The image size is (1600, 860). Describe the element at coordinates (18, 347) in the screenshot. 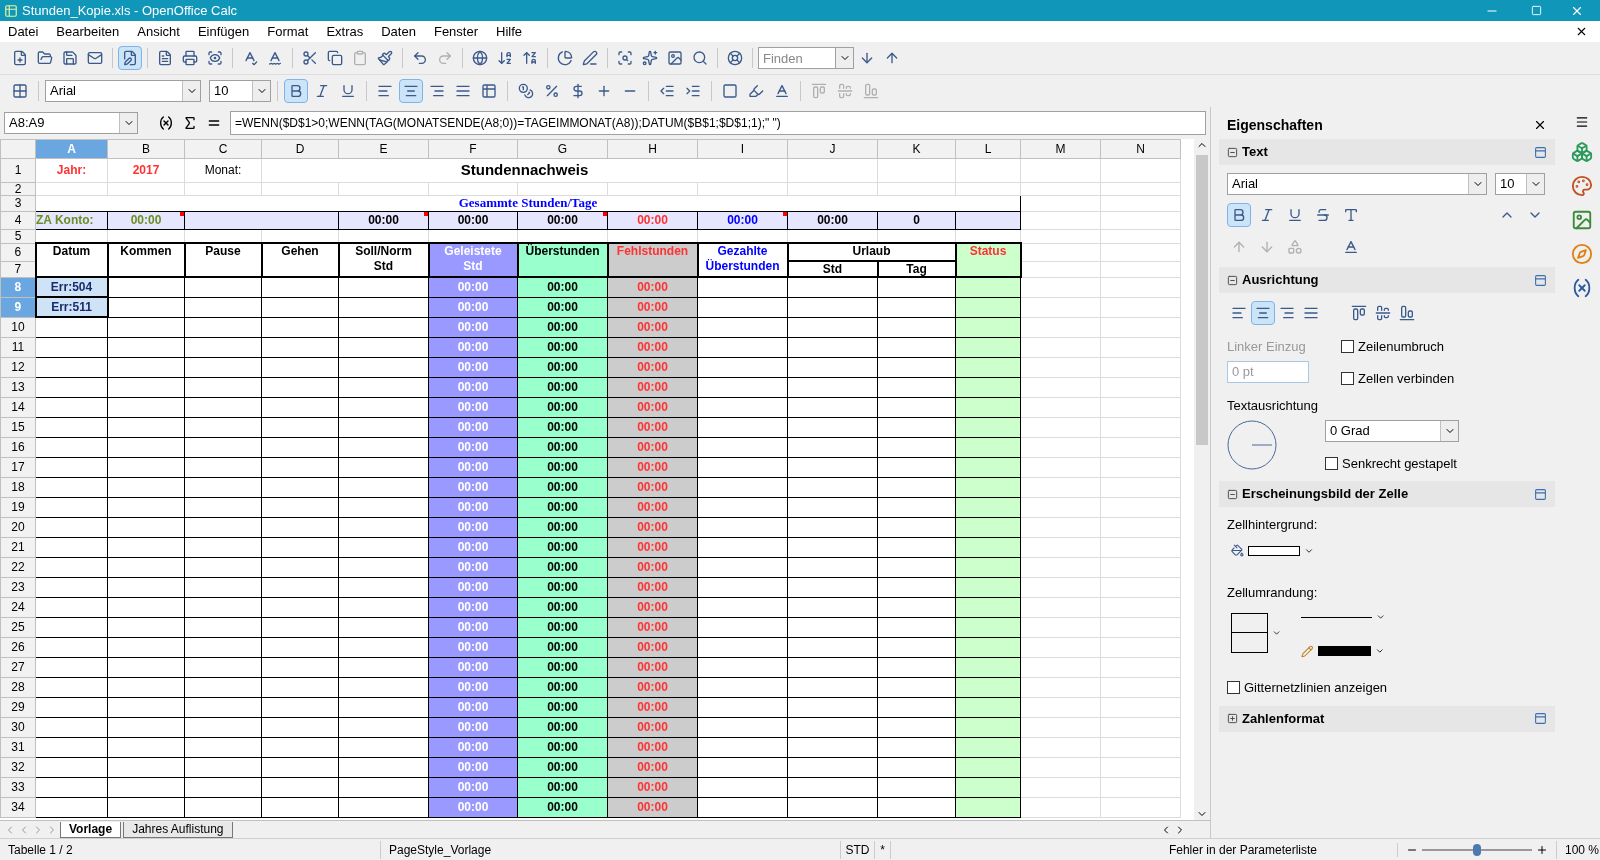

I see `row-header: 11` at that location.